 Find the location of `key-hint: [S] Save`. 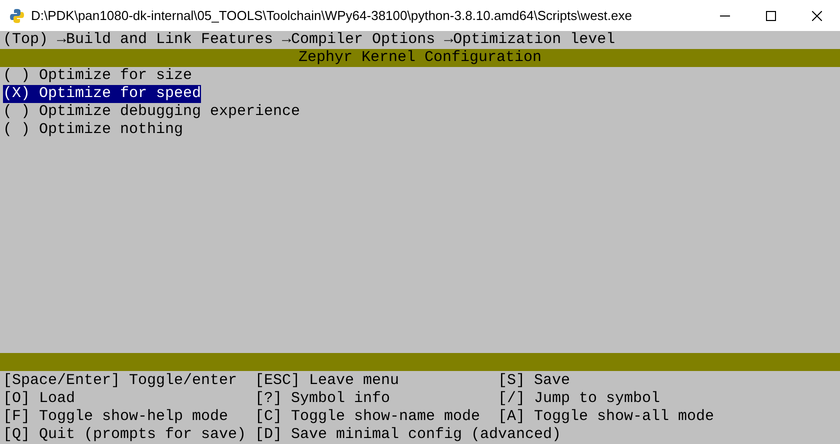

key-hint: [S] Save is located at coordinates (534, 381).